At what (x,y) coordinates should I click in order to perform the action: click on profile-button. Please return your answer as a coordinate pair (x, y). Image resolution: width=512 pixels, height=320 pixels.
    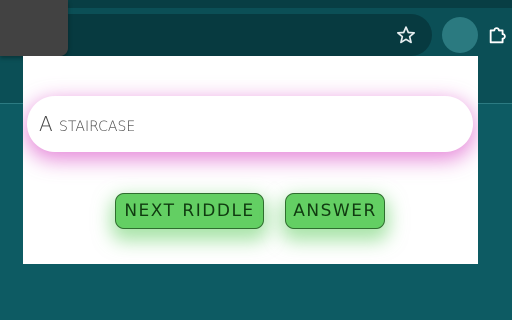
    Looking at the image, I should click on (460, 35).